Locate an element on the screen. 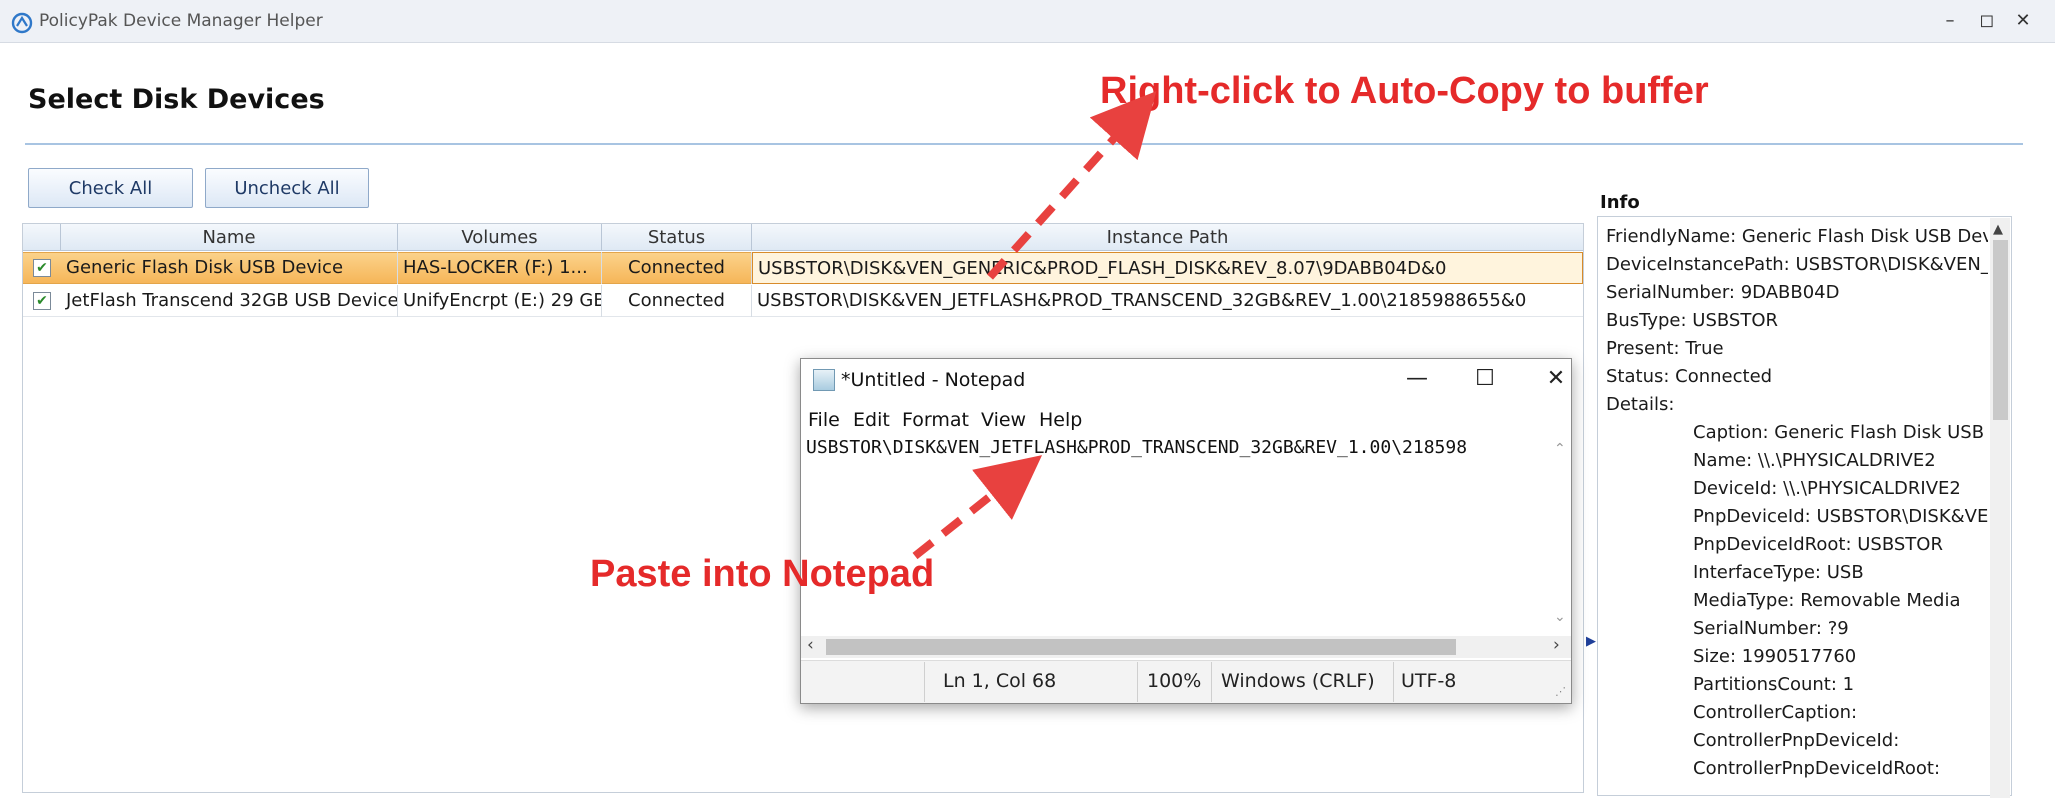 This screenshot has width=2055, height=798. arrow-to-notepad is located at coordinates (977, 507).